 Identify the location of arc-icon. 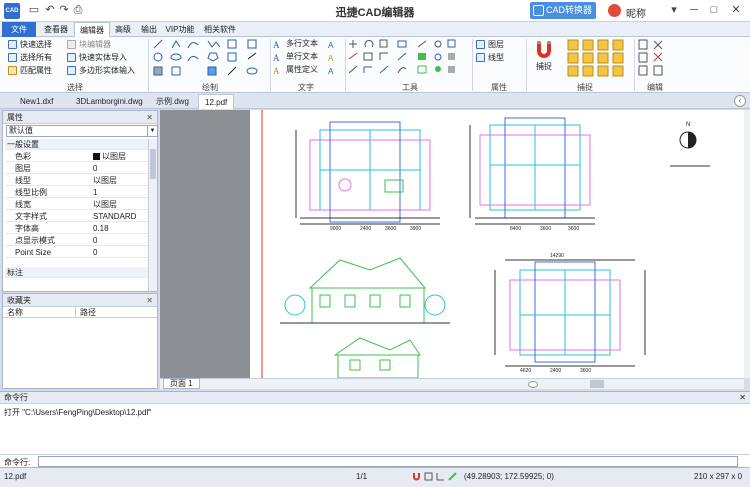
(193, 45).